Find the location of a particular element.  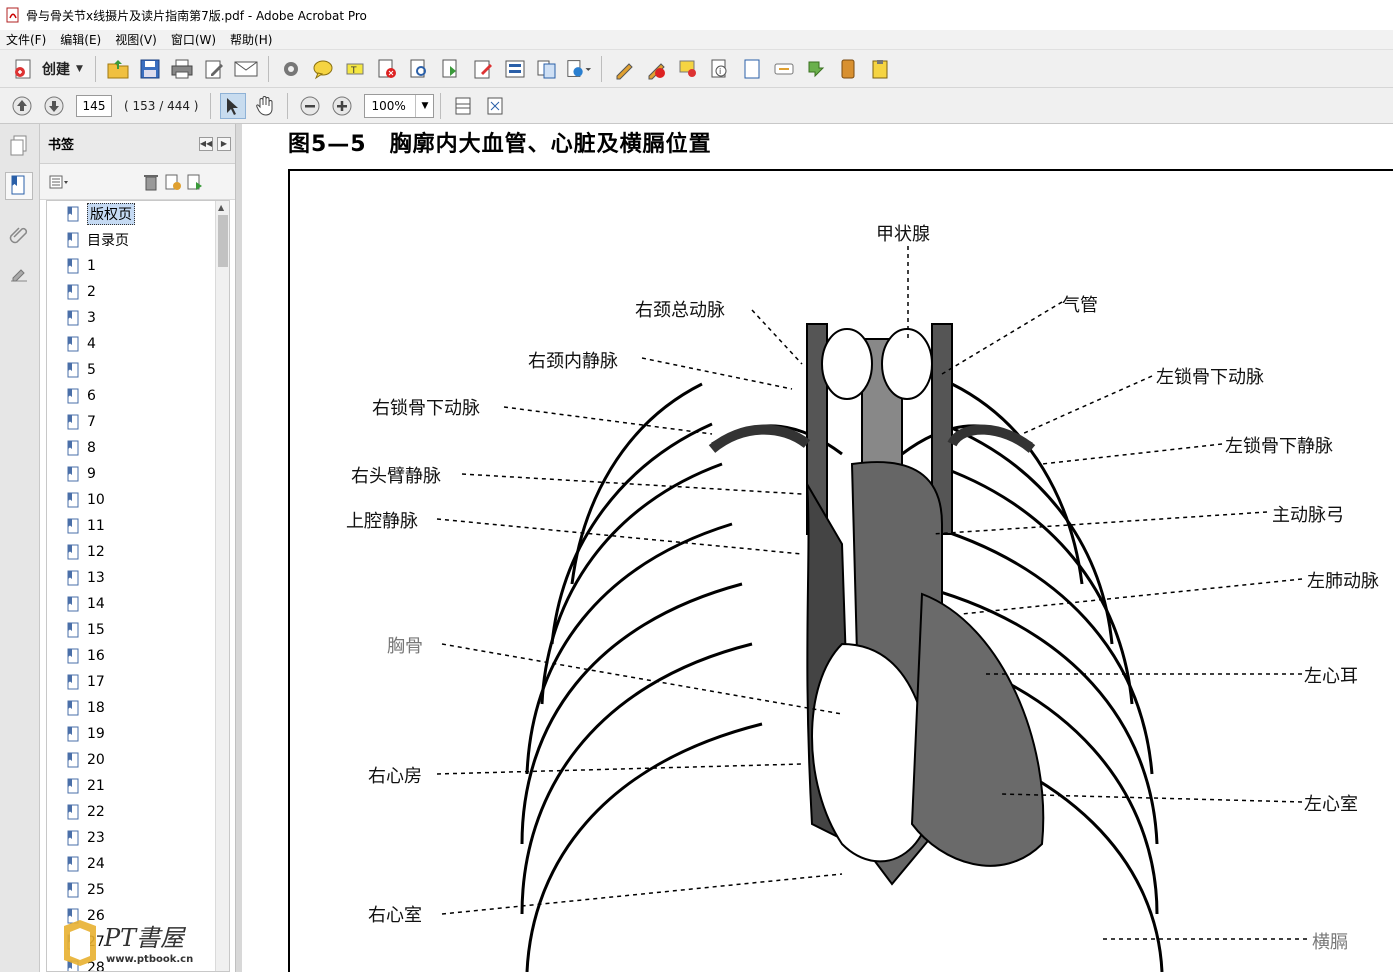

bookmark-item: 21 is located at coordinates (138, 786).